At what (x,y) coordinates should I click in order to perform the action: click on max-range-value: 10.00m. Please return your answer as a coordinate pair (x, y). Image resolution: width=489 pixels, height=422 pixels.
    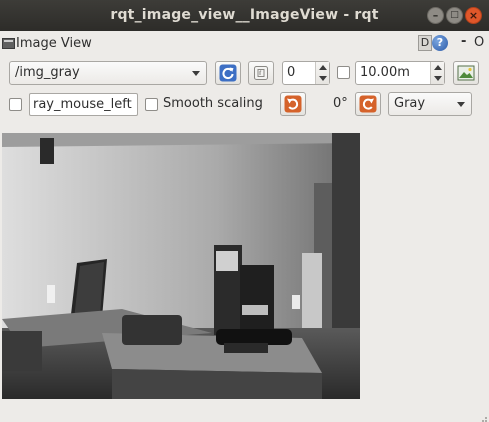
    Looking at the image, I should click on (385, 72).